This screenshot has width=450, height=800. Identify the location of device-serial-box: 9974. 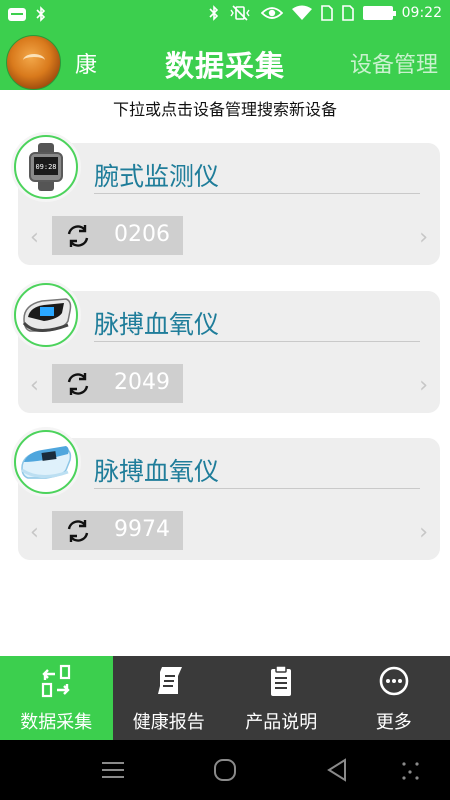
(117, 530).